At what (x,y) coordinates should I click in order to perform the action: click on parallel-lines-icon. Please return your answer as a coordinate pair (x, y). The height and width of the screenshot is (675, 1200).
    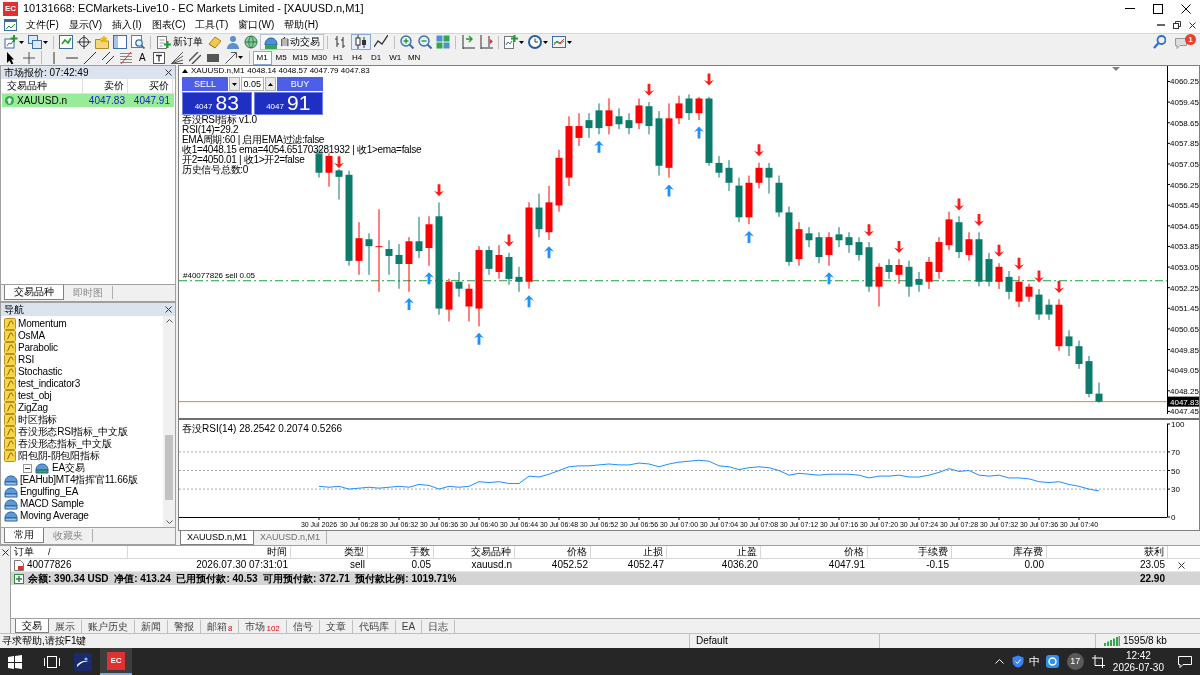
    Looking at the image, I should click on (194, 57).